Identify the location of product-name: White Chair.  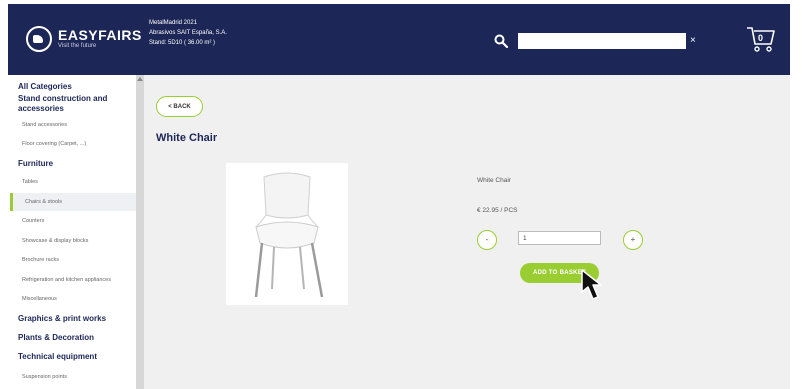
(494, 180).